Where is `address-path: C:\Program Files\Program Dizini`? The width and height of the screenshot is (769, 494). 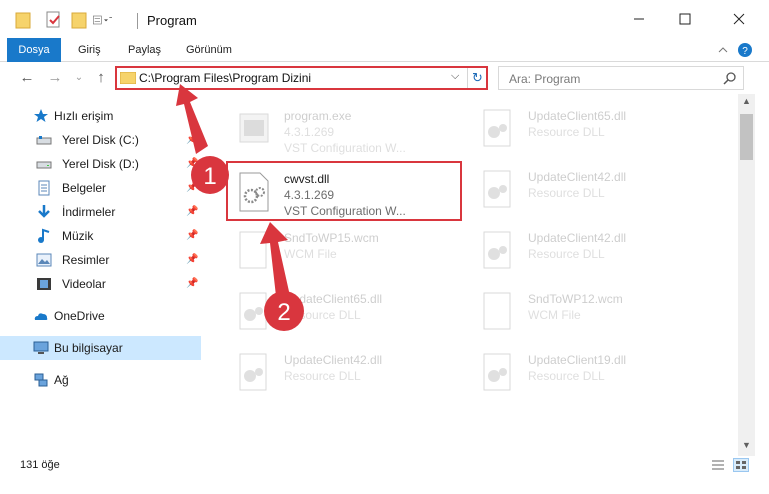
address-path: C:\Program Files\Program Dizini is located at coordinates (225, 78).